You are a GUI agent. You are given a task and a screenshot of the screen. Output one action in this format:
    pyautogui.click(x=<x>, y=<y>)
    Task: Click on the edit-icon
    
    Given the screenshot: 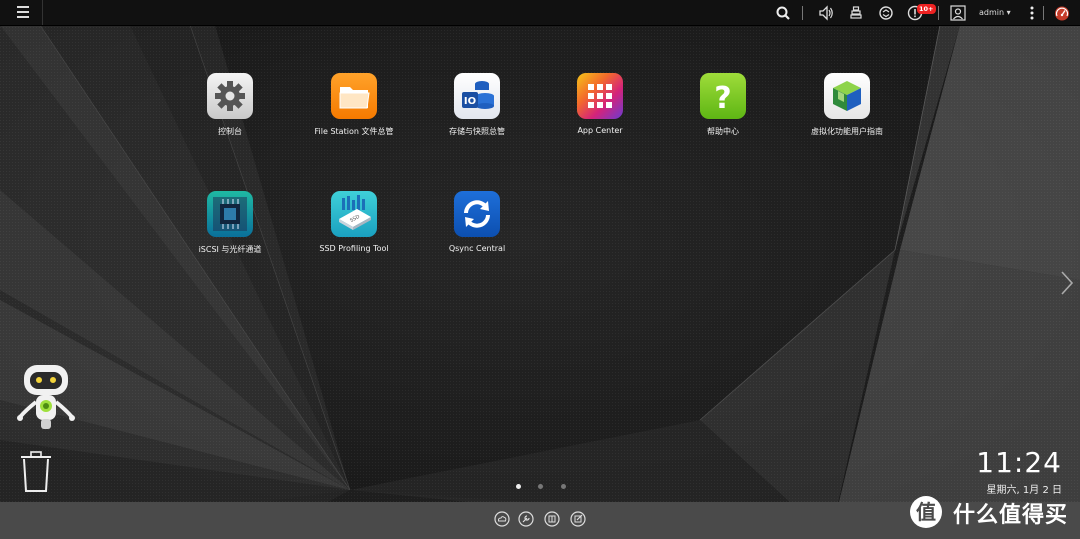 What is the action you would take?
    pyautogui.click(x=578, y=519)
    